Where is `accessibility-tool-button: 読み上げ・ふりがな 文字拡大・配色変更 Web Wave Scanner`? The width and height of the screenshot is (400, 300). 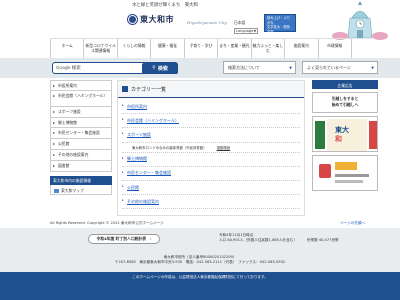 accessibility-tool-button: 読み上げ・ふりがな 文字拡大・配色変更 Web Wave Scanner is located at coordinates (280, 28).